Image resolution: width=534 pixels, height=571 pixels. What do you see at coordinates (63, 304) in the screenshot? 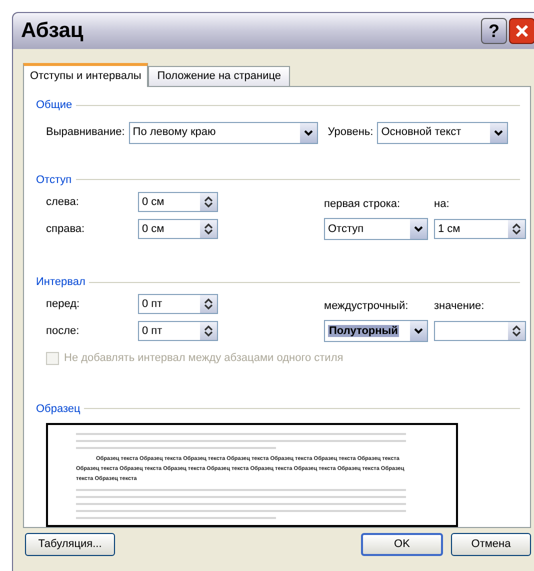
I see `field-label: перед:` at bounding box center [63, 304].